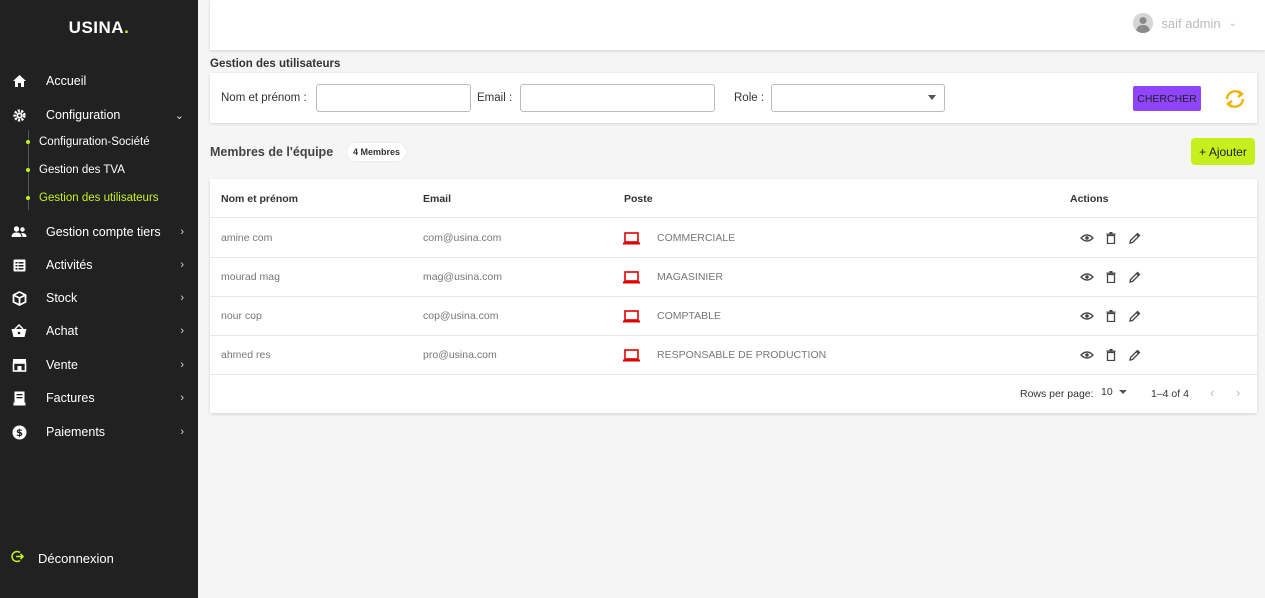 This screenshot has width=1265, height=598. Describe the element at coordinates (66, 81) in the screenshot. I see `sidebar-item-label: Accueil` at that location.